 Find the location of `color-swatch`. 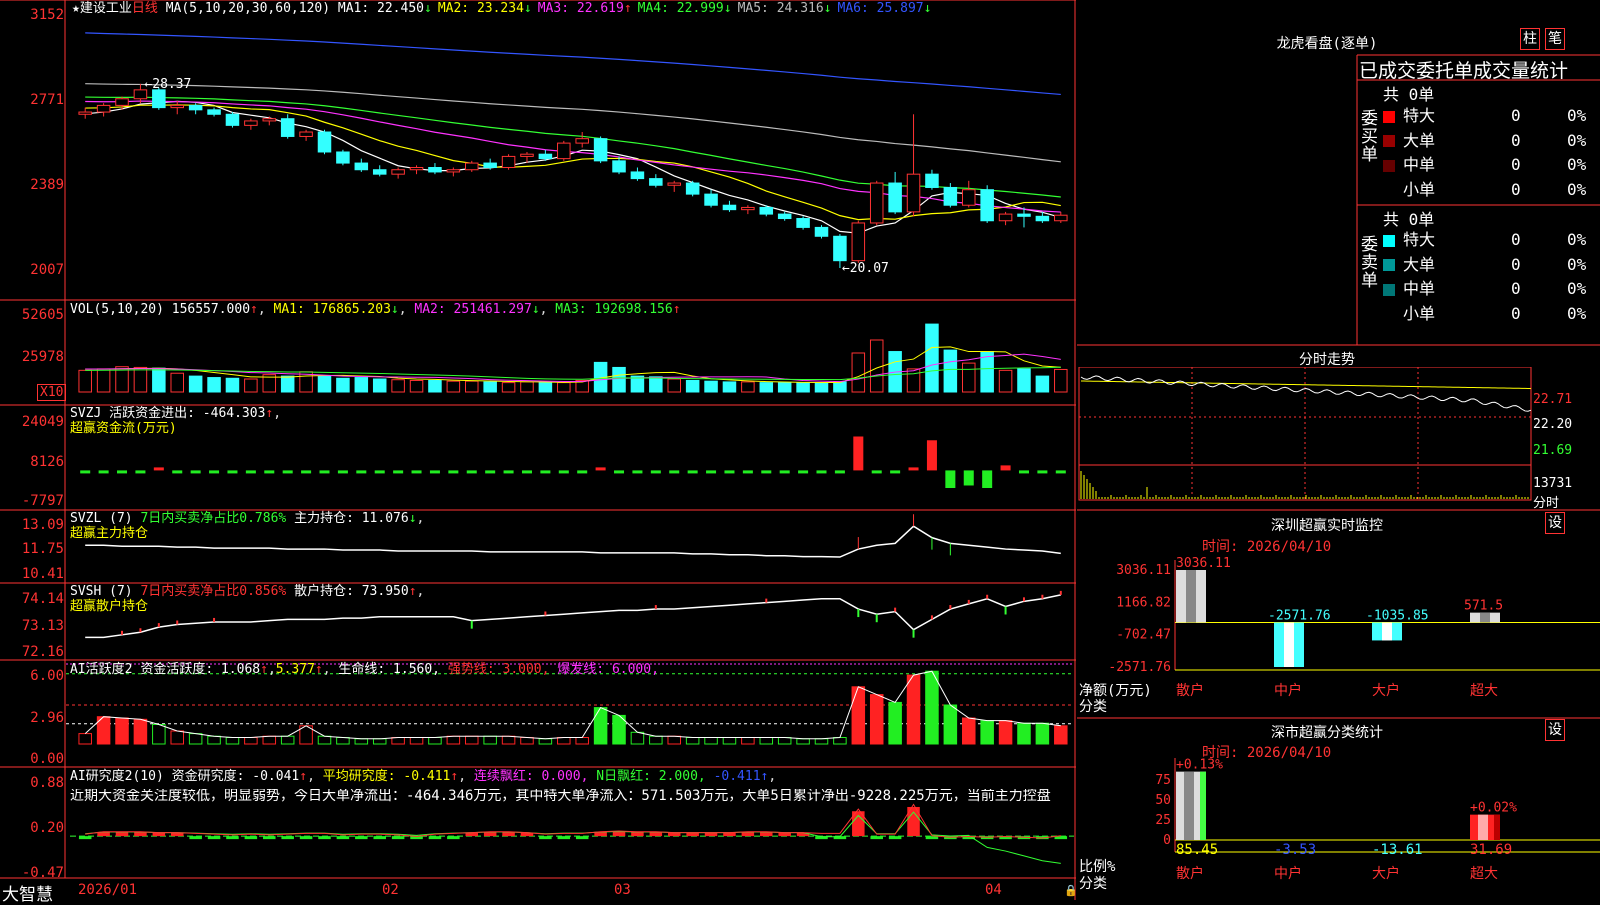

color-swatch is located at coordinates (1389, 289).